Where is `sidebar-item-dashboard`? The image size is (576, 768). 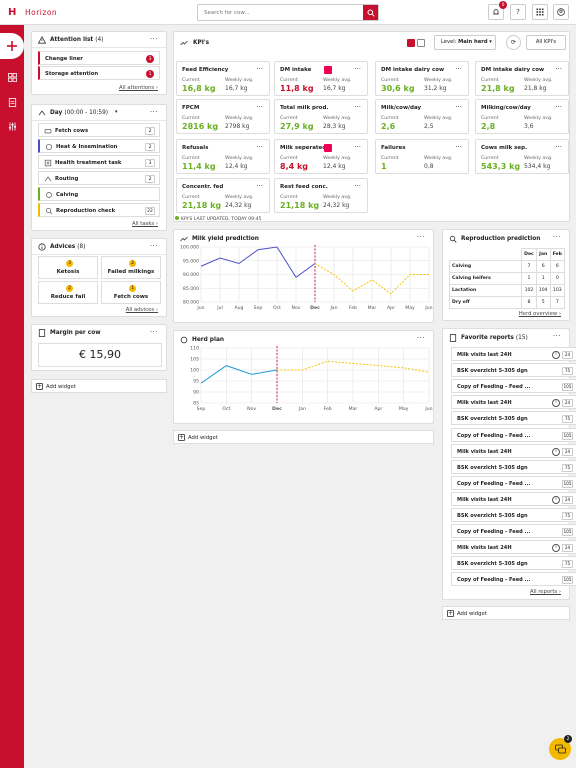
sidebar-item-dashboard is located at coordinates (12, 77).